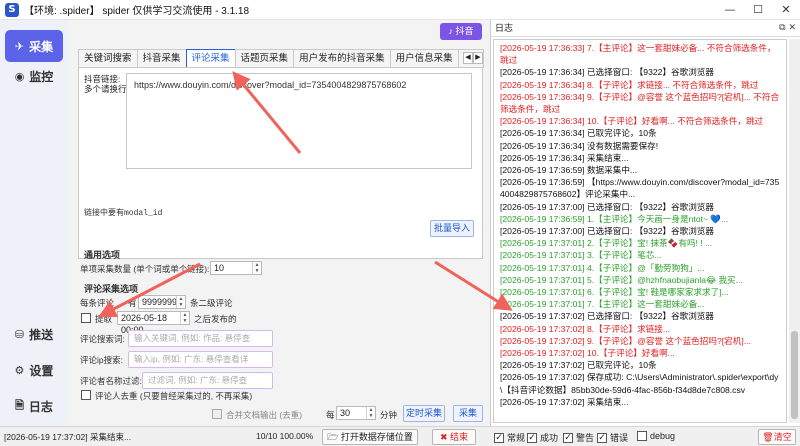 The height and width of the screenshot is (446, 800). I want to click on tab-user-info: 用户信息采集, so click(424, 58).